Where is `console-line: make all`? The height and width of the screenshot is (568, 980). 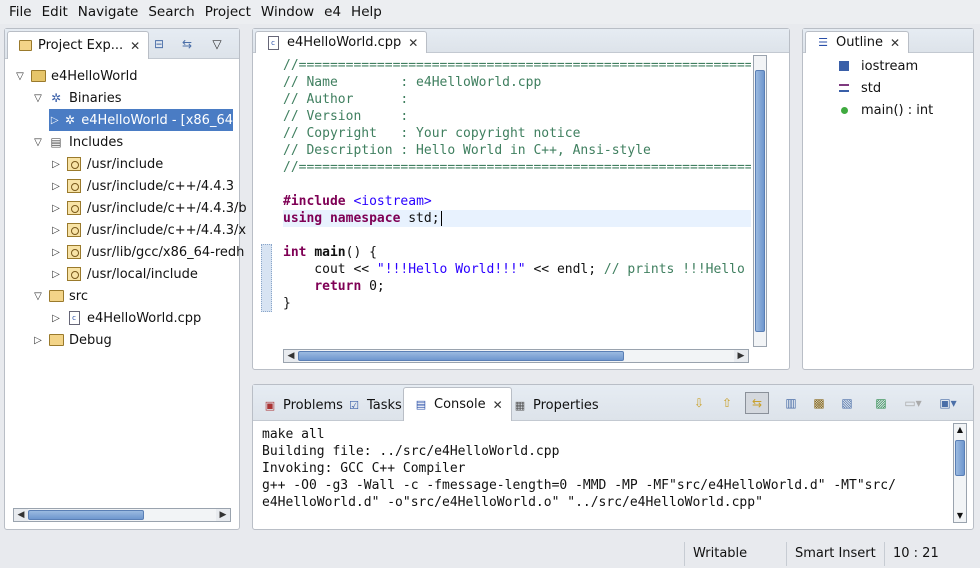
console-line: make all is located at coordinates (293, 434).